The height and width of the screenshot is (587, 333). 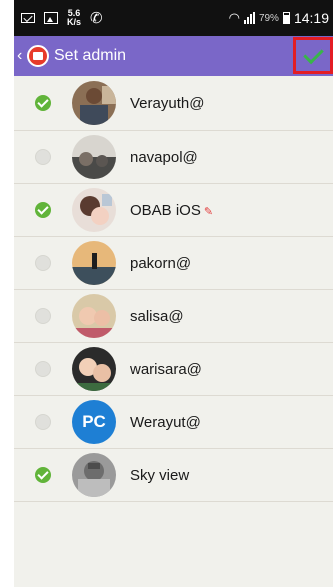 I want to click on battery-percent: 79%, so click(x=268, y=18).